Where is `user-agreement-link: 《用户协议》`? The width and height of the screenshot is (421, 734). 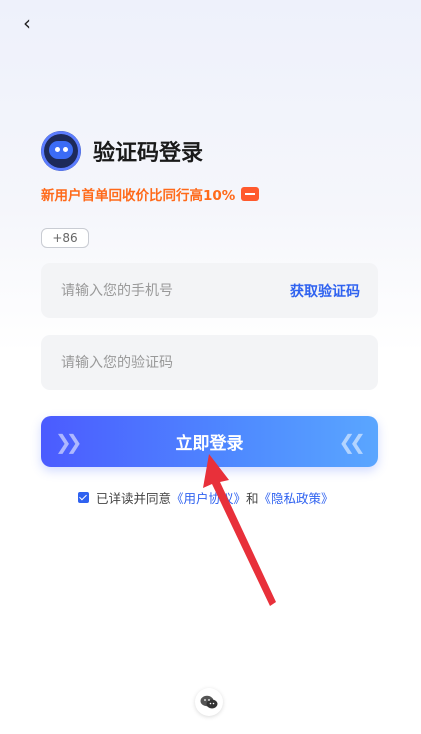
user-agreement-link: 《用户协议》 is located at coordinates (208, 497).